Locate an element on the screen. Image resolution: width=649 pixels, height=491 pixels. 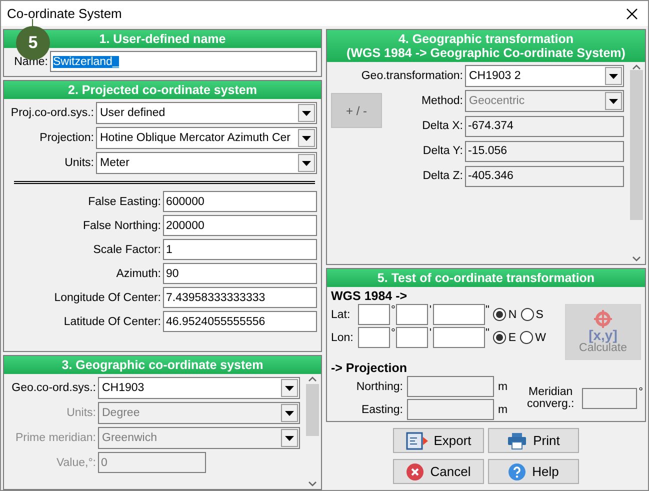
field-label: Prime meridian: is located at coordinates (55, 438).